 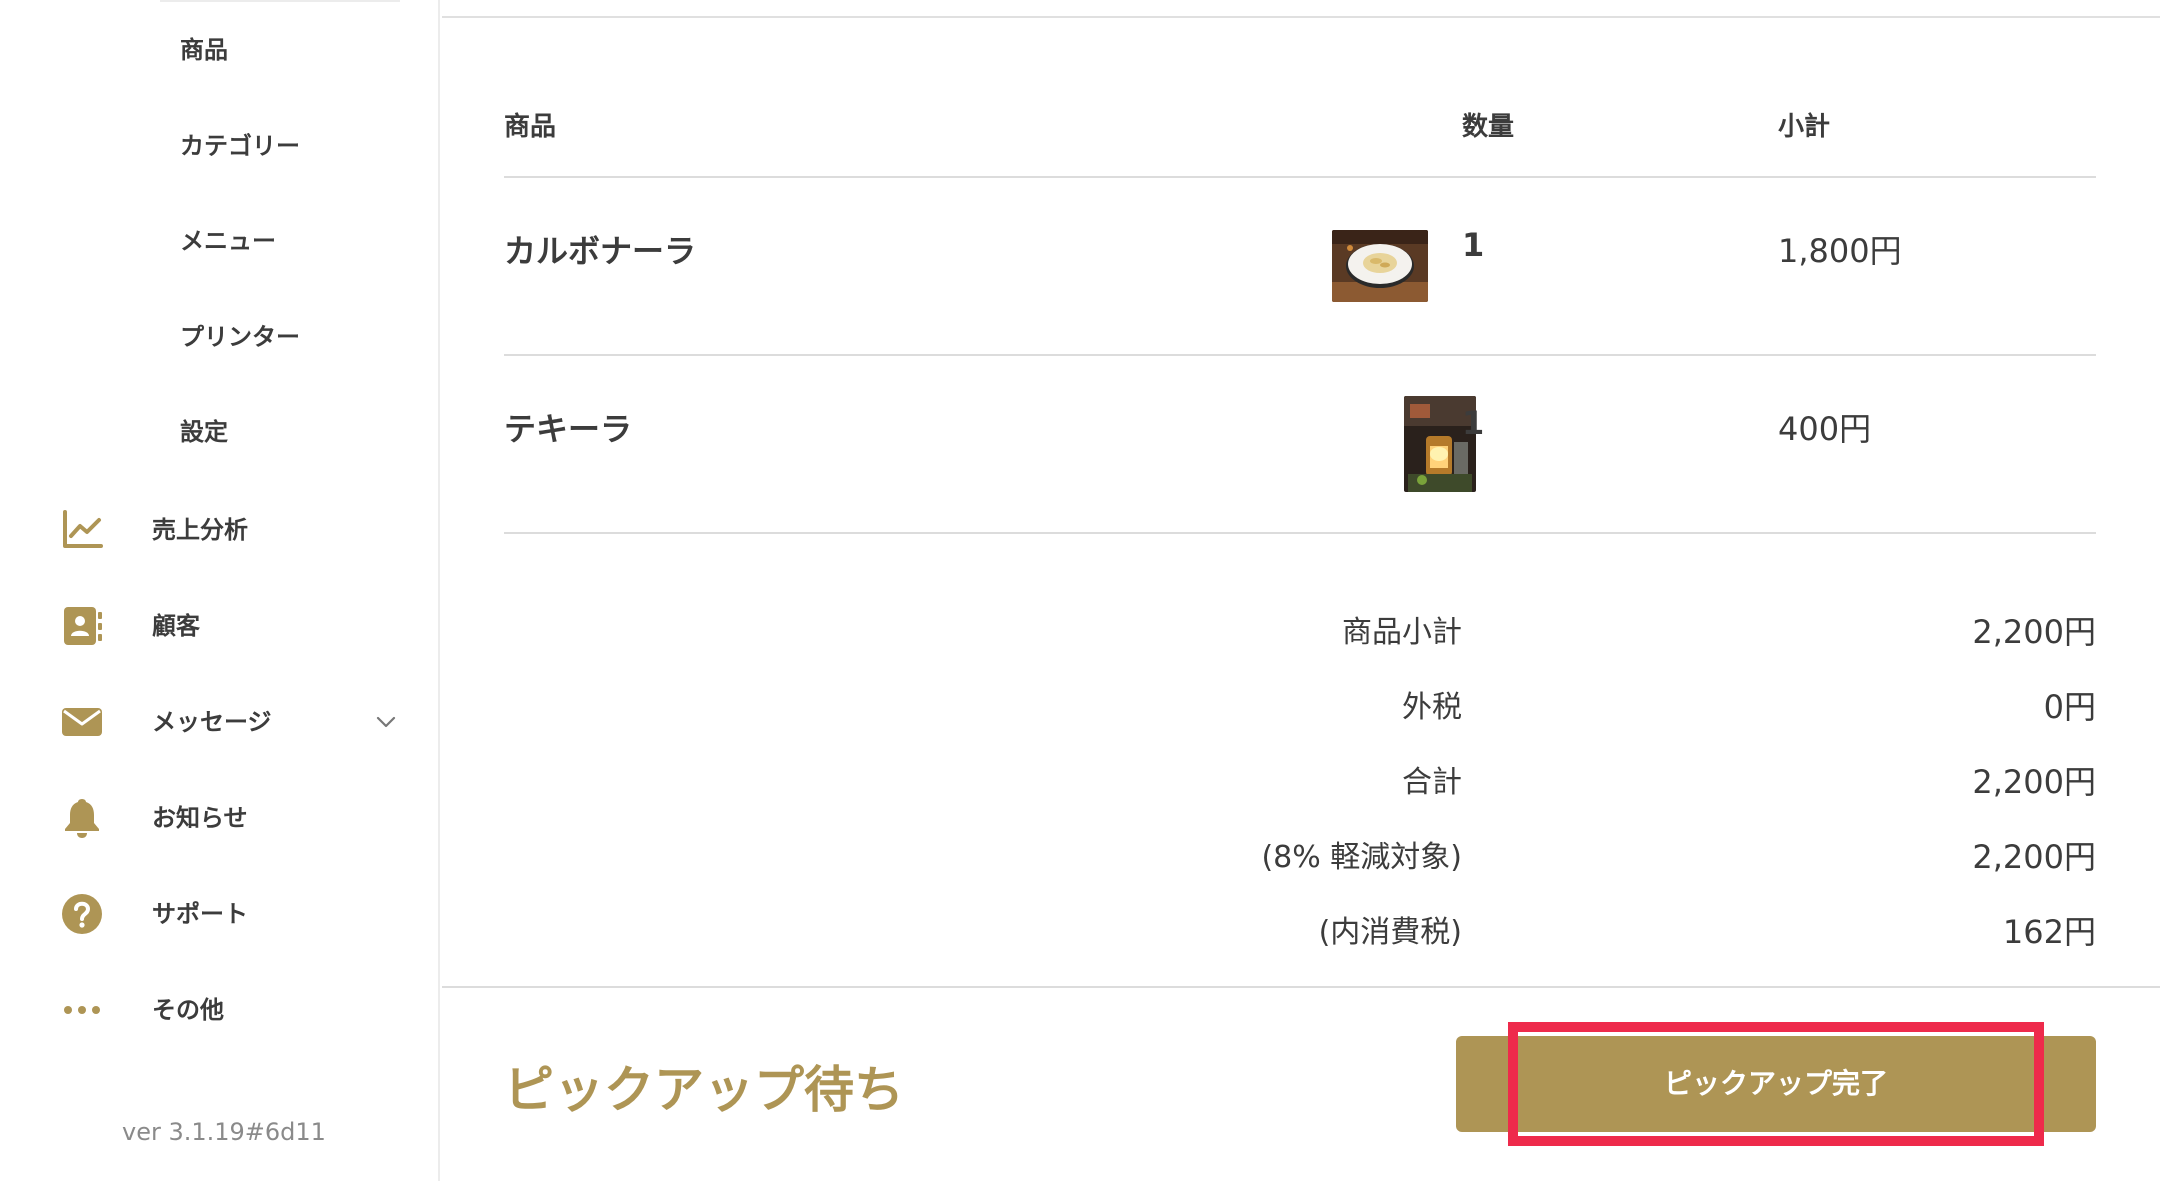 I want to click on sidebar-item-sales-analysis: 売上分析, so click(x=230, y=530).